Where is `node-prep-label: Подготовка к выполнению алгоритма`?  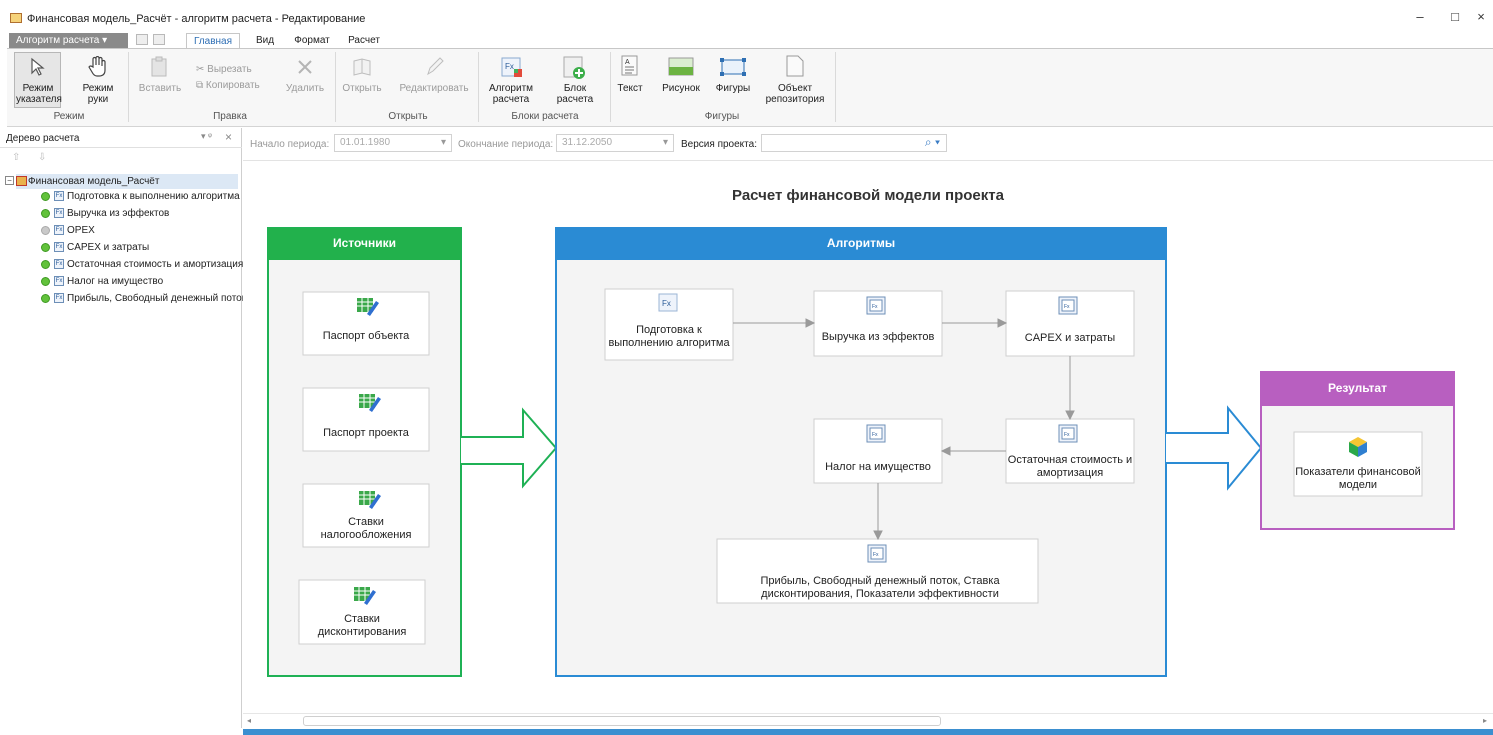
node-prep-label: Подготовка к выполнению алгоритма is located at coordinates (669, 336).